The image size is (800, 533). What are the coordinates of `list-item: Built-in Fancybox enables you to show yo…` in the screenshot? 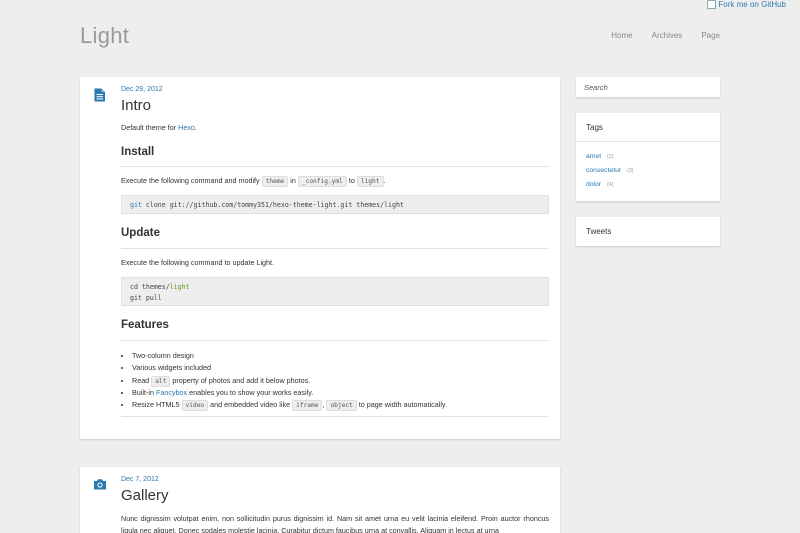 It's located at (289, 393).